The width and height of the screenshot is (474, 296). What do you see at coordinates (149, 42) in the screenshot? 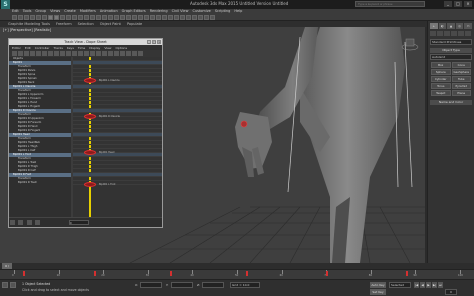
I see `track-view-minimize-button: _` at bounding box center [149, 42].